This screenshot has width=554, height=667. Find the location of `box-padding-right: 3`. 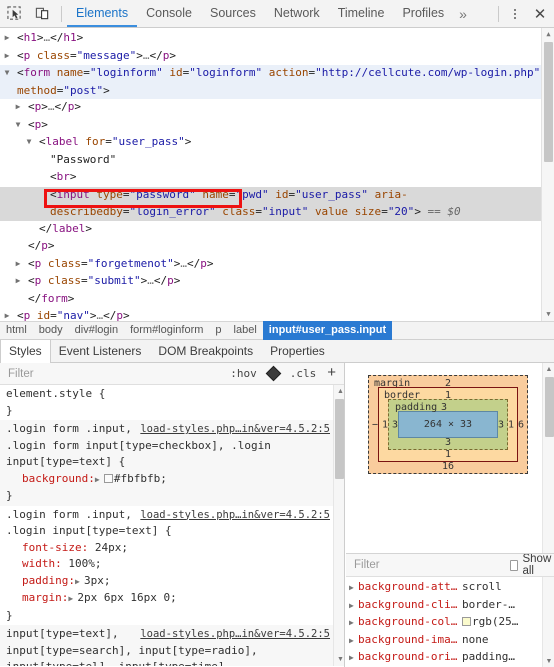

box-padding-right: 3 is located at coordinates (501, 424).